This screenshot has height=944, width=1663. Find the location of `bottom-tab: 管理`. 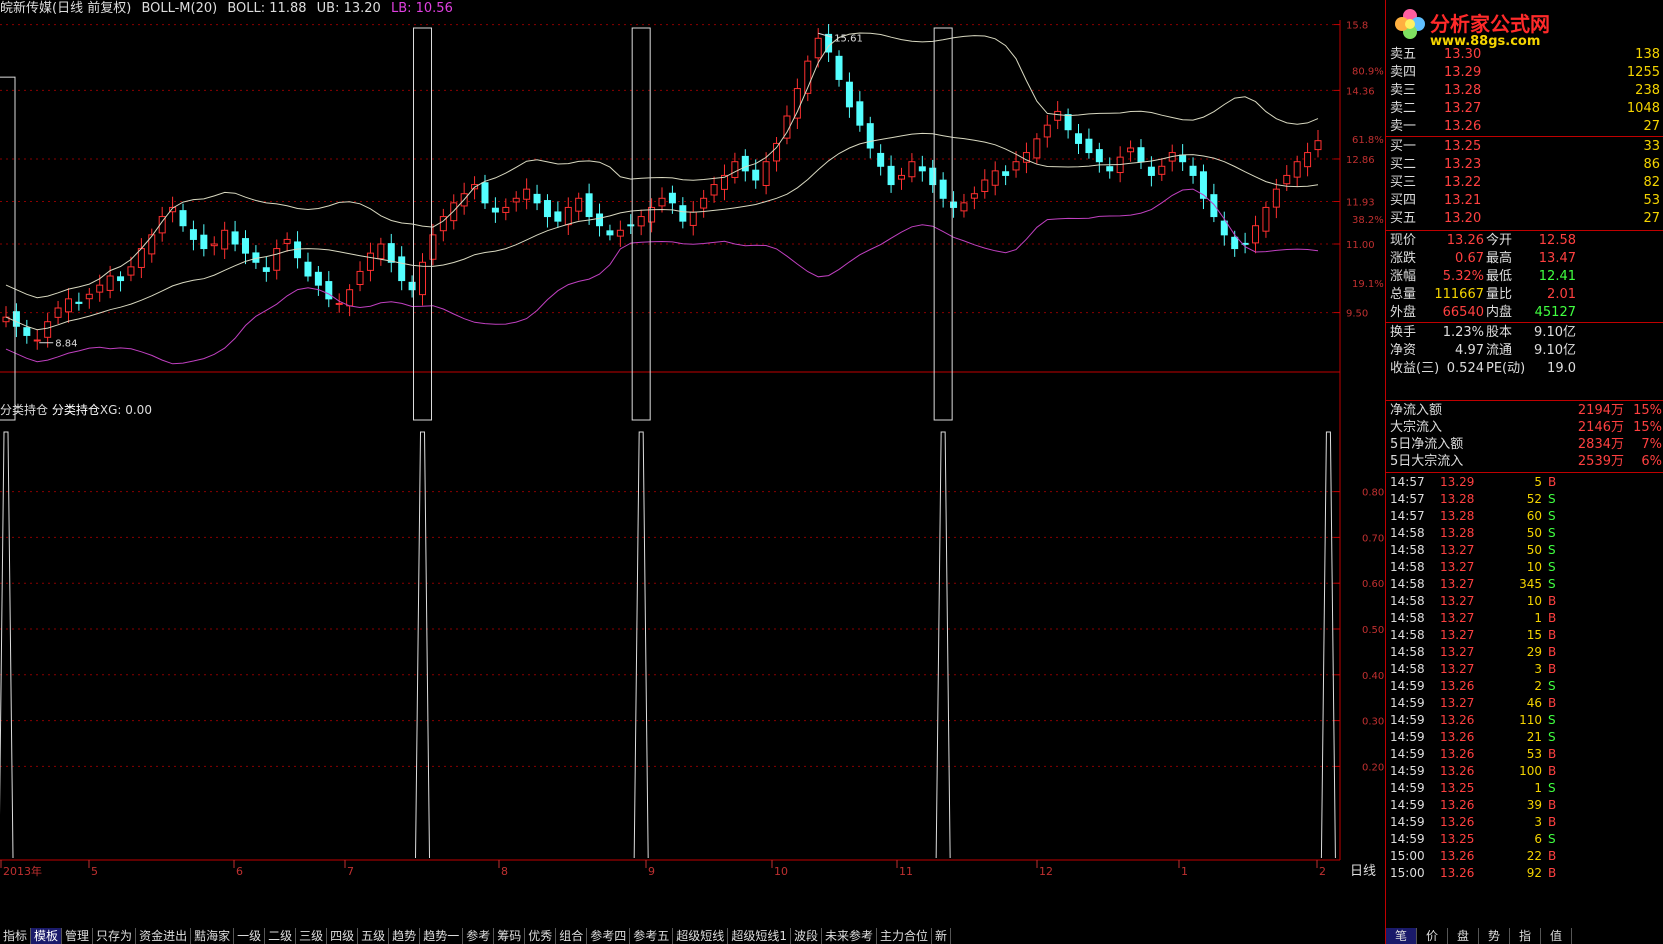

bottom-tab: 管理 is located at coordinates (78, 936).